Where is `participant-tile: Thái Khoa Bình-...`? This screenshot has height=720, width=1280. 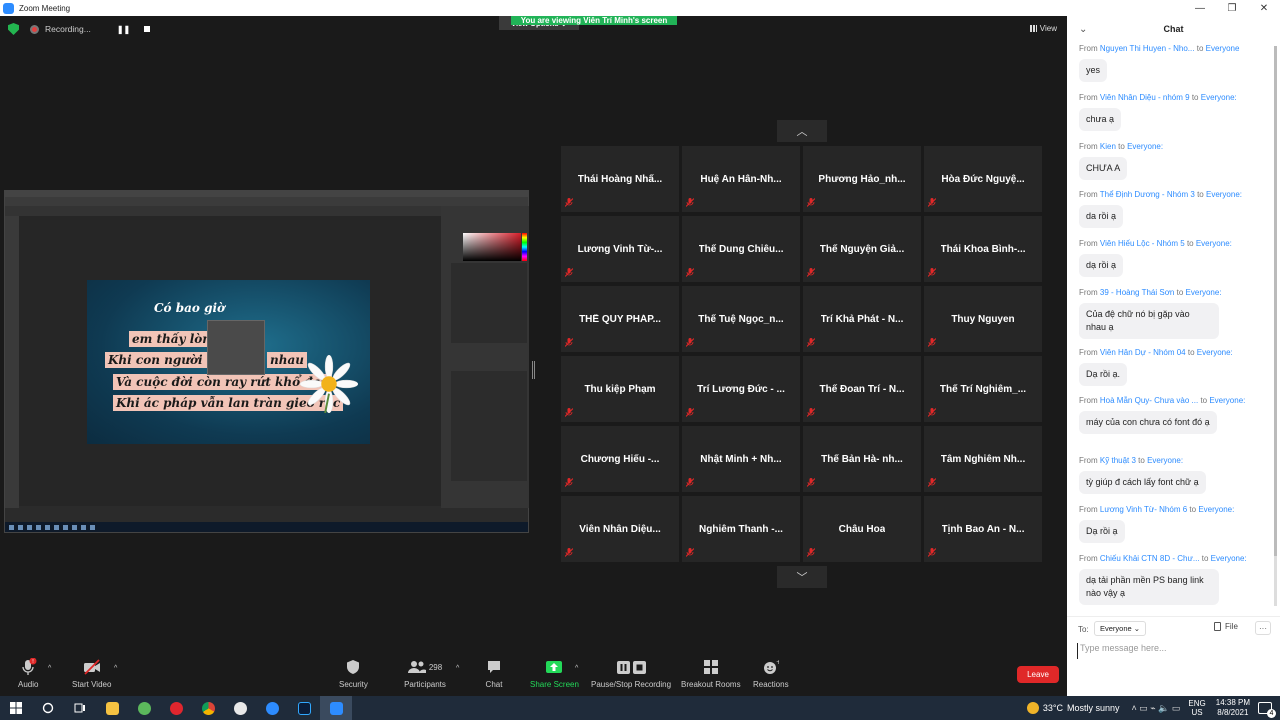
participant-tile: Thái Khoa Bình-... is located at coordinates (983, 249).